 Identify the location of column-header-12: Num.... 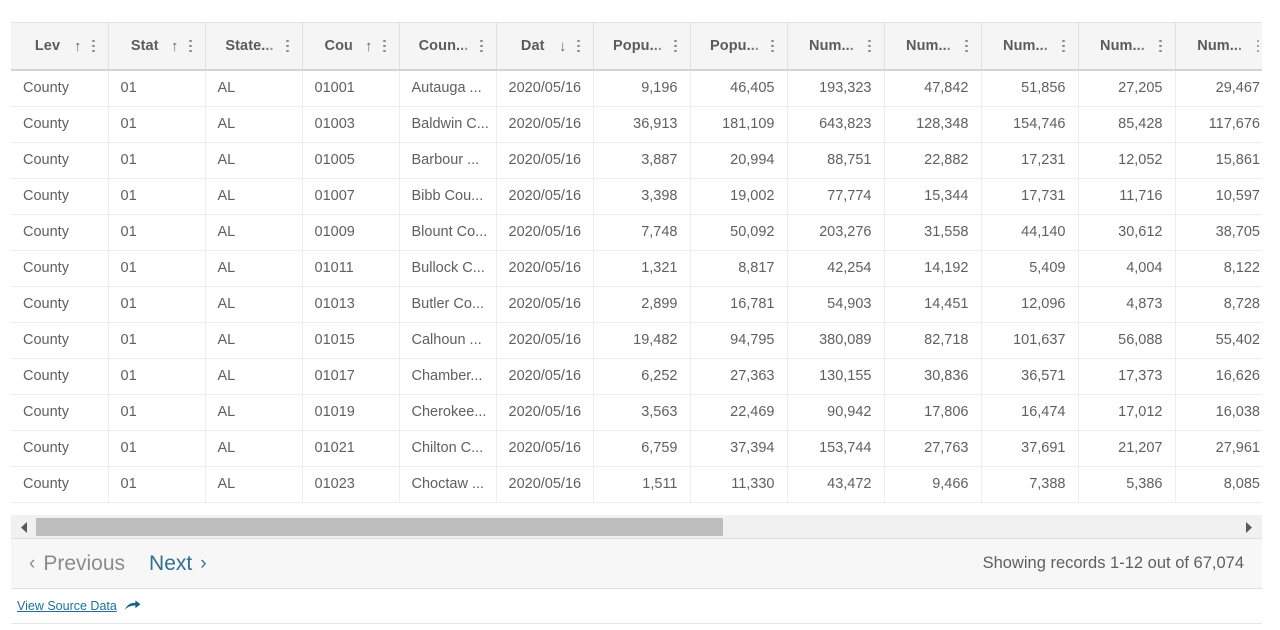
(1218, 47).